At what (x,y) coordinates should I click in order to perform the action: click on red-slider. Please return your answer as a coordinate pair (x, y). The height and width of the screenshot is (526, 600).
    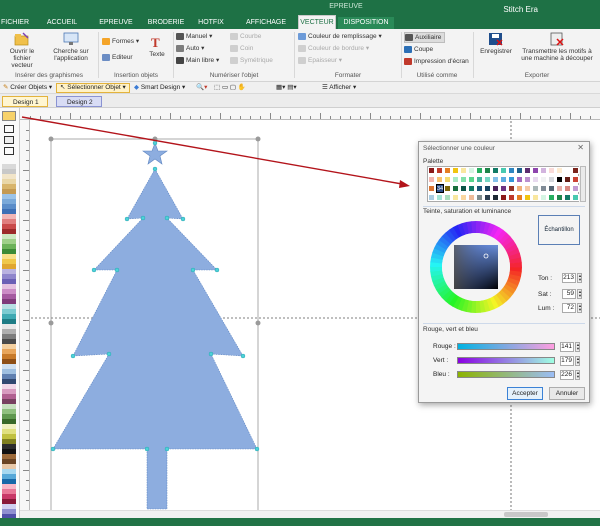
    Looking at the image, I should click on (506, 346).